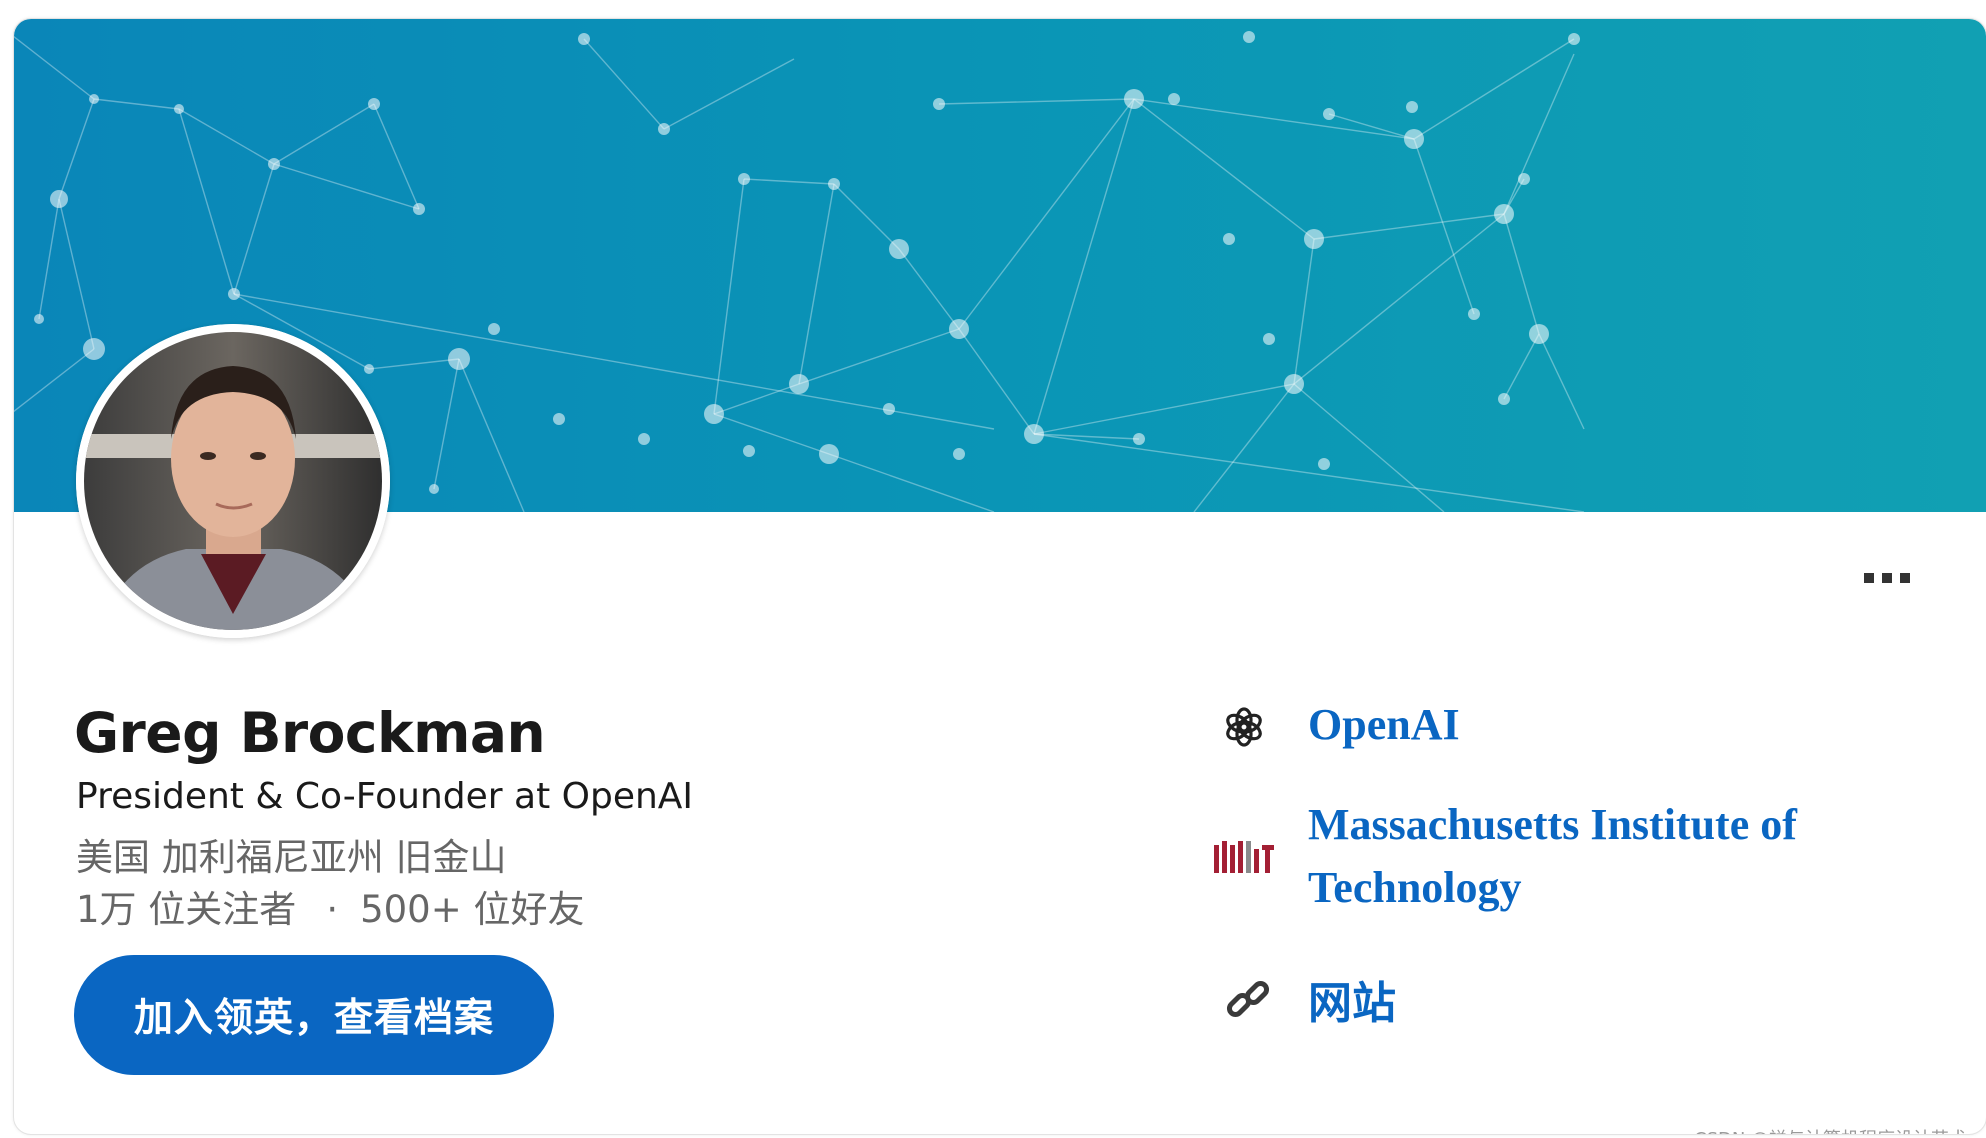  Describe the element at coordinates (1896, 577) in the screenshot. I see `more-options-button` at that location.